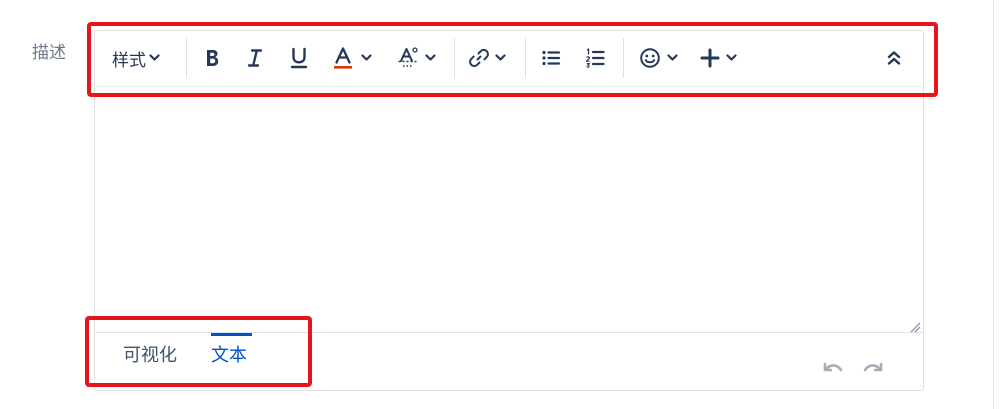 This screenshot has height=409, width=999. Describe the element at coordinates (129, 60) in the screenshot. I see `text-style-label: 样式` at that location.